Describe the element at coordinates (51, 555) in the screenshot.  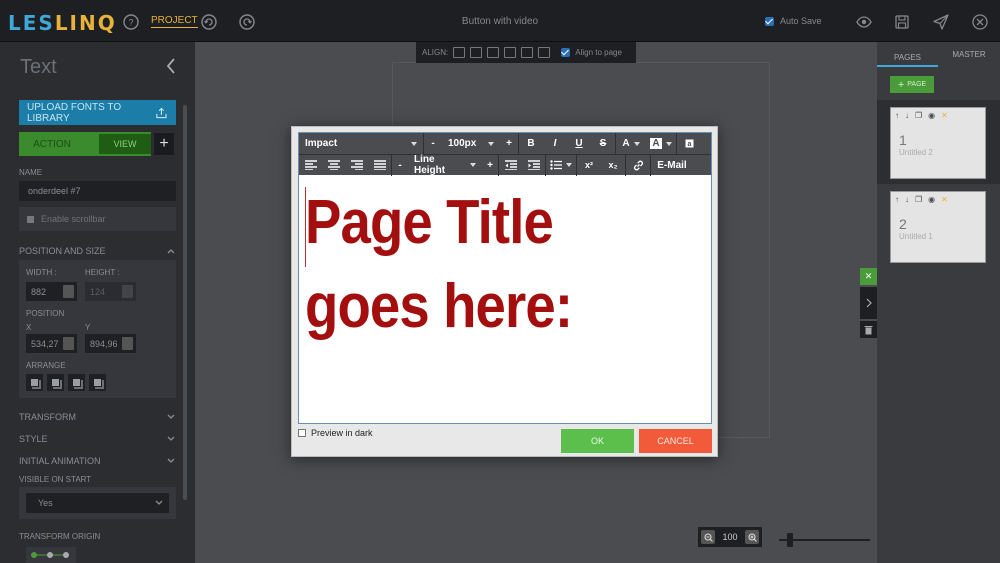
I see `transform-origin-control` at that location.